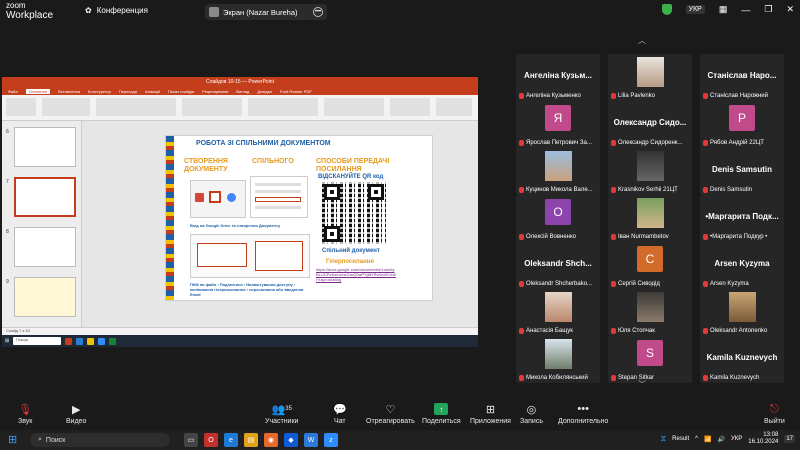 This screenshot has width=800, height=450. I want to click on participant-tile: С Сергій Сиводід, so click(650, 265).